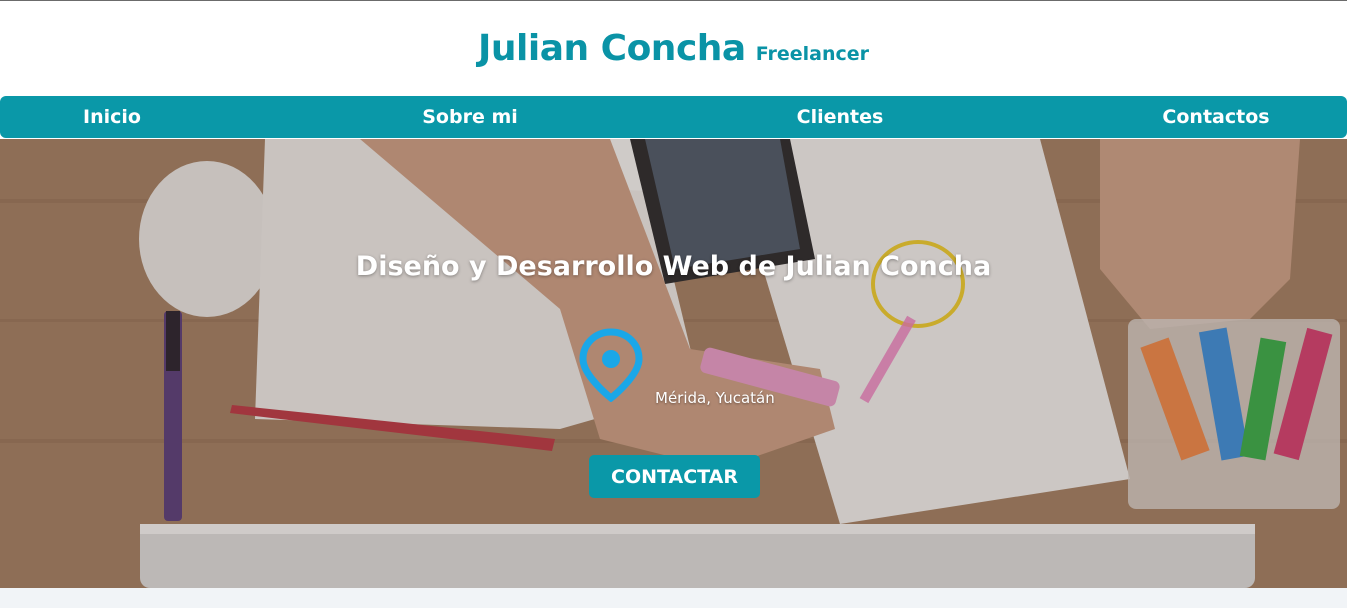 The height and width of the screenshot is (608, 1347). I want to click on next-section-edge, so click(673, 598).